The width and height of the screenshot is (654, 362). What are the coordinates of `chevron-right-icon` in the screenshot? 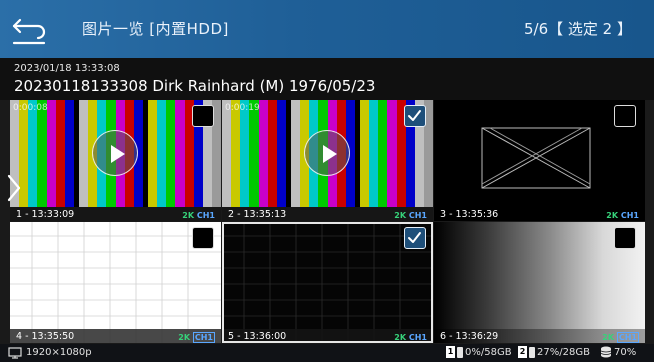 It's located at (14, 188).